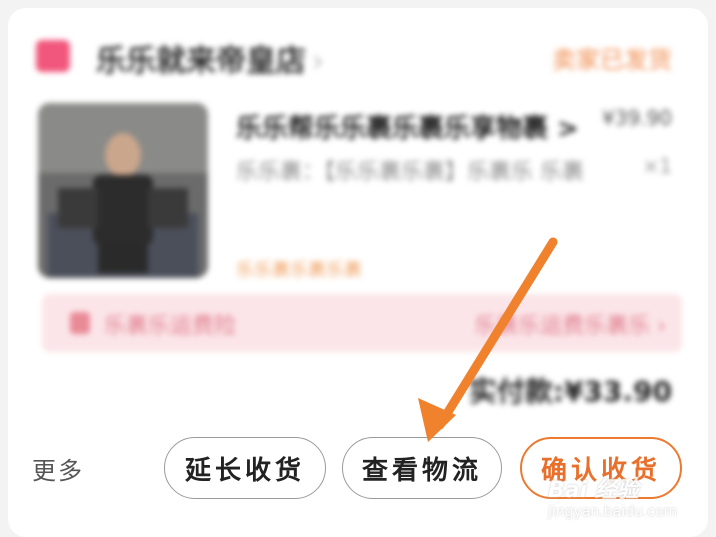  I want to click on shop-icon, so click(53, 56).